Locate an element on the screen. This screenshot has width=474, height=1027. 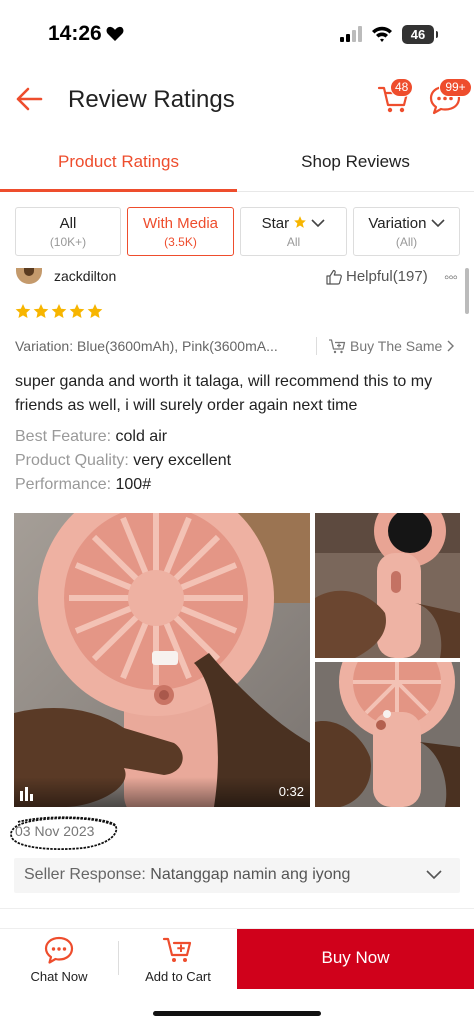
filter-all: All (10K+) is located at coordinates (68, 231).